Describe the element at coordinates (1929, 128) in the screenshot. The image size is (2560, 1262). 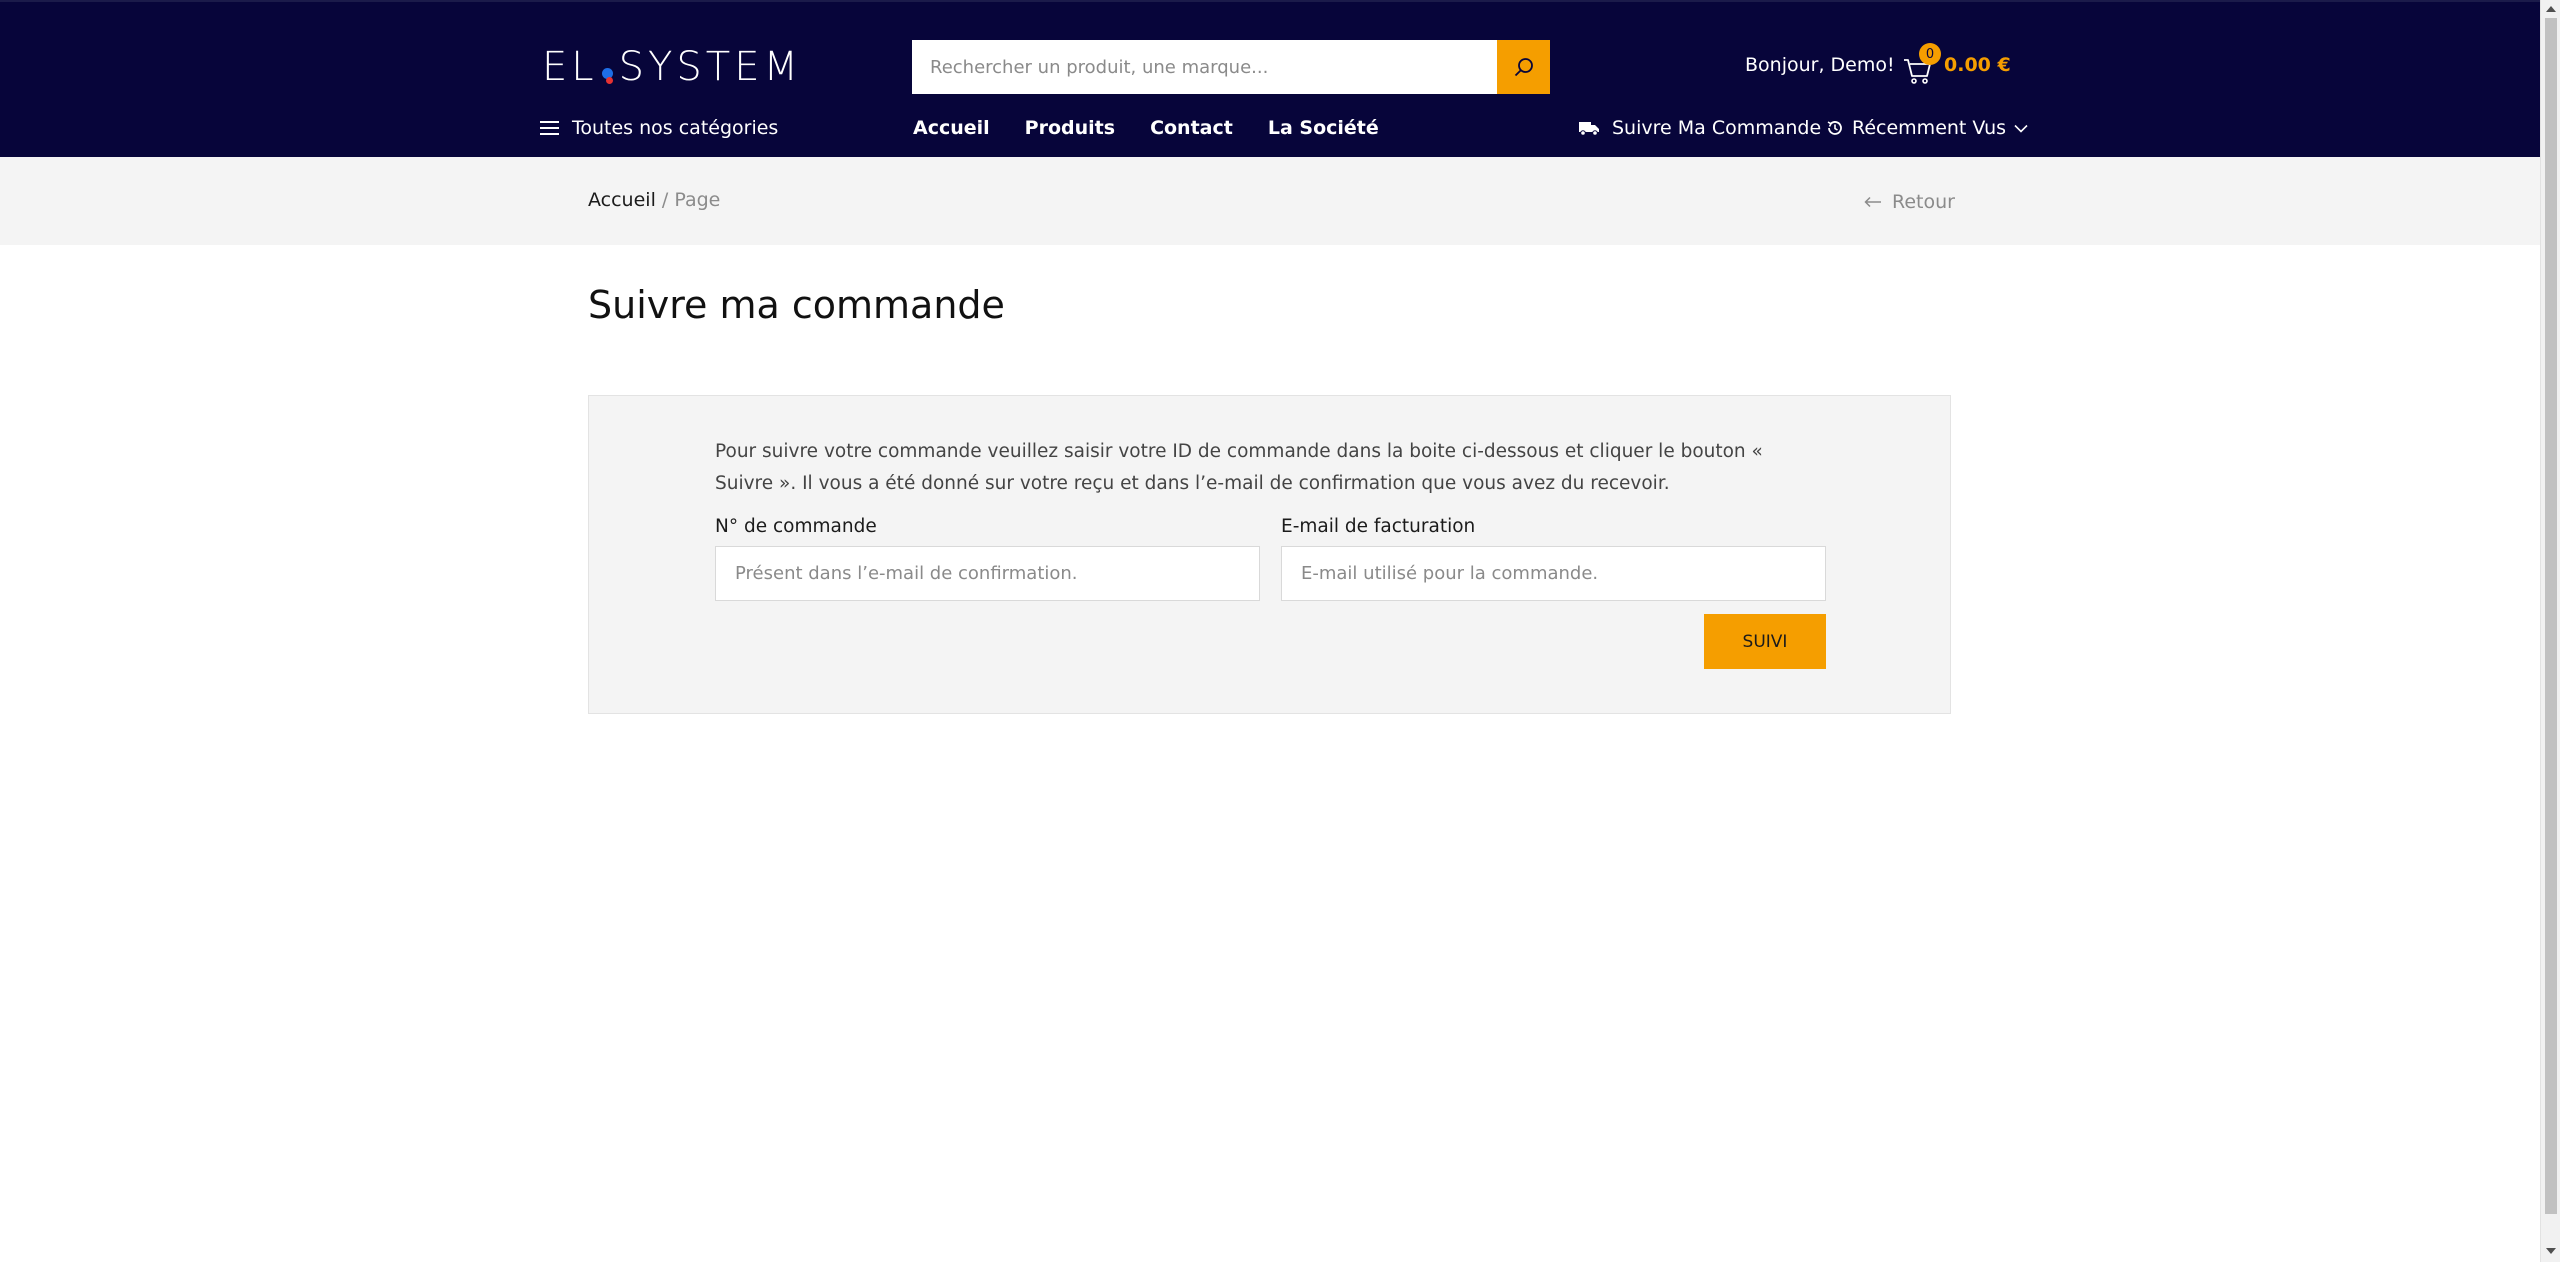
I see `recently-viewed-label: Récemment Vus` at that location.